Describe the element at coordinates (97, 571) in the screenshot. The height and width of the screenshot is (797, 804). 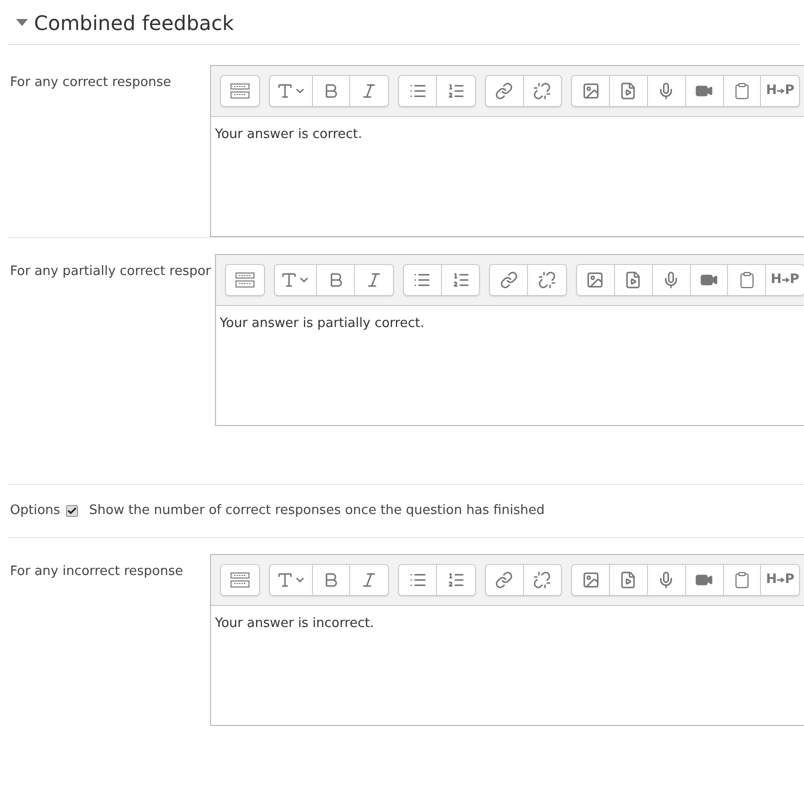
I see `field-label: For any incorrect response` at that location.